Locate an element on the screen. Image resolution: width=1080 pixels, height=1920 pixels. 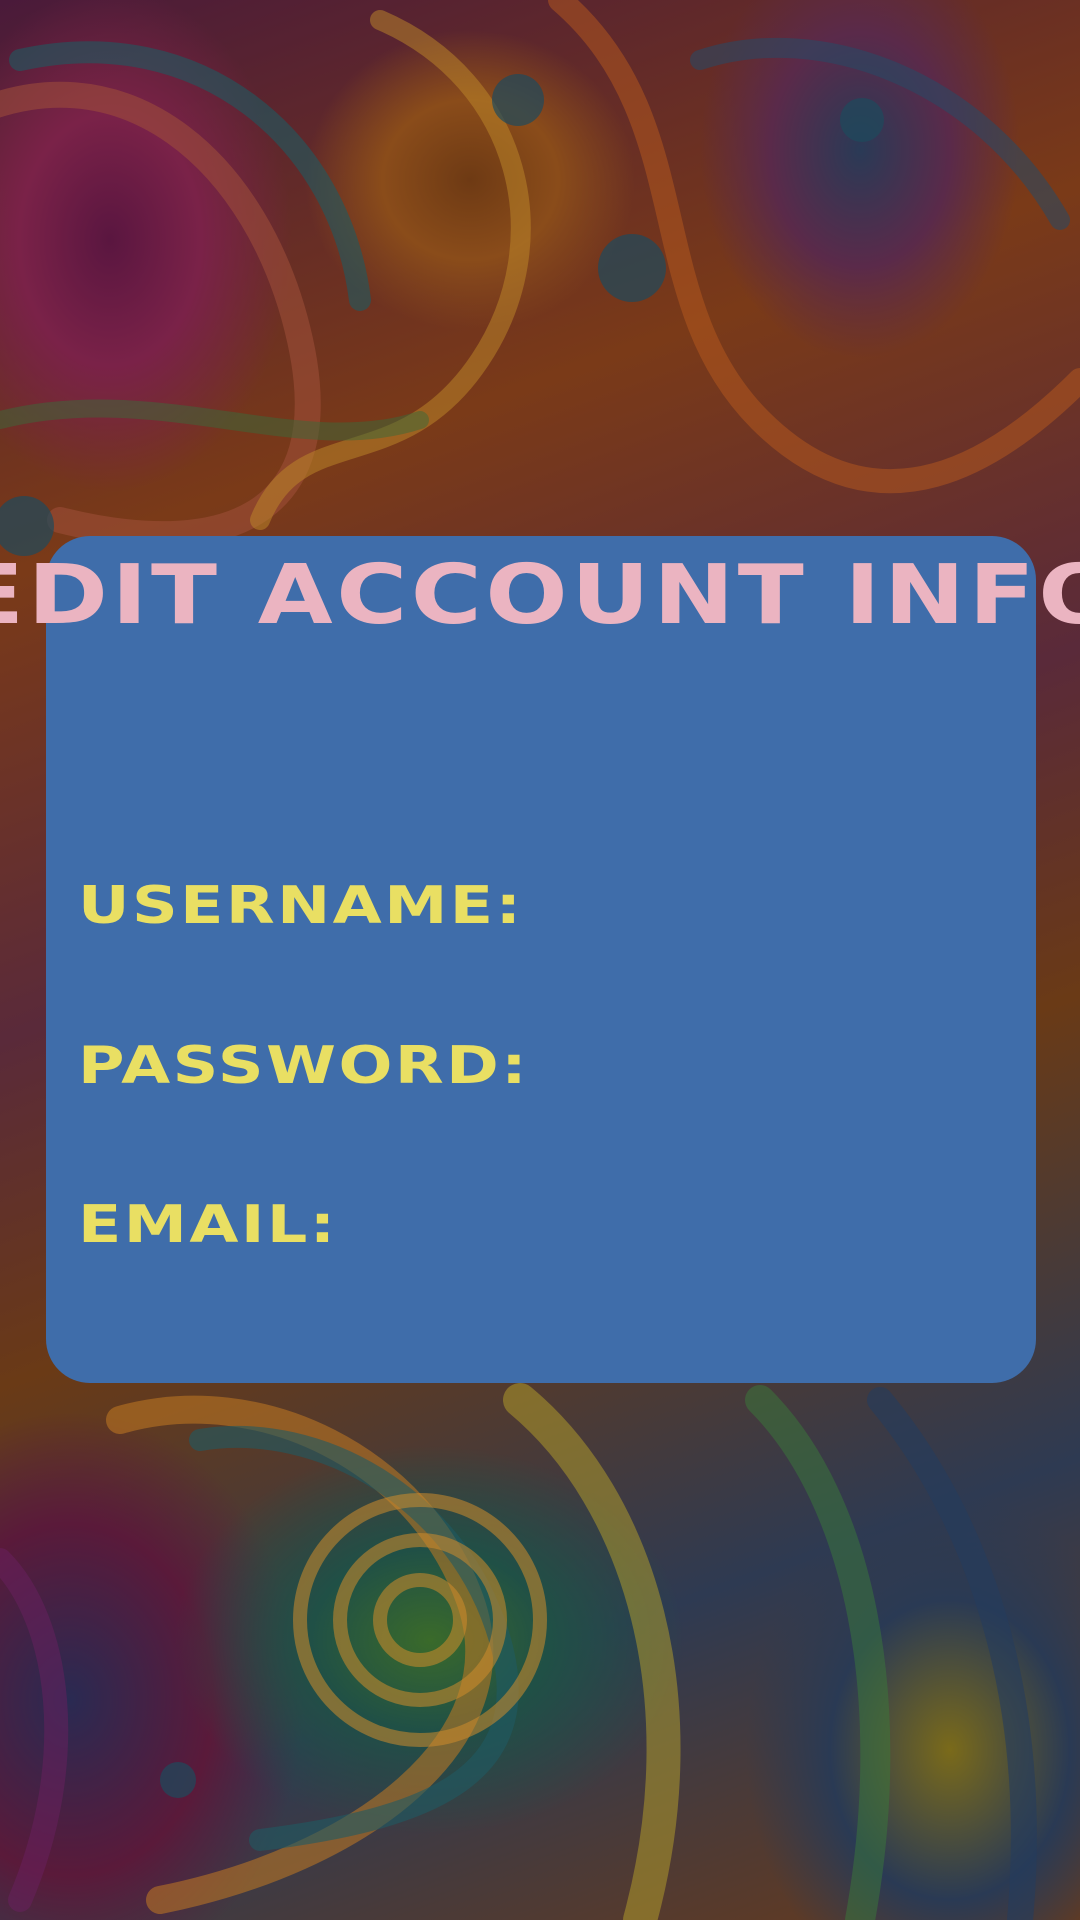
email-label: EMAIL: is located at coordinates (208, 1225).